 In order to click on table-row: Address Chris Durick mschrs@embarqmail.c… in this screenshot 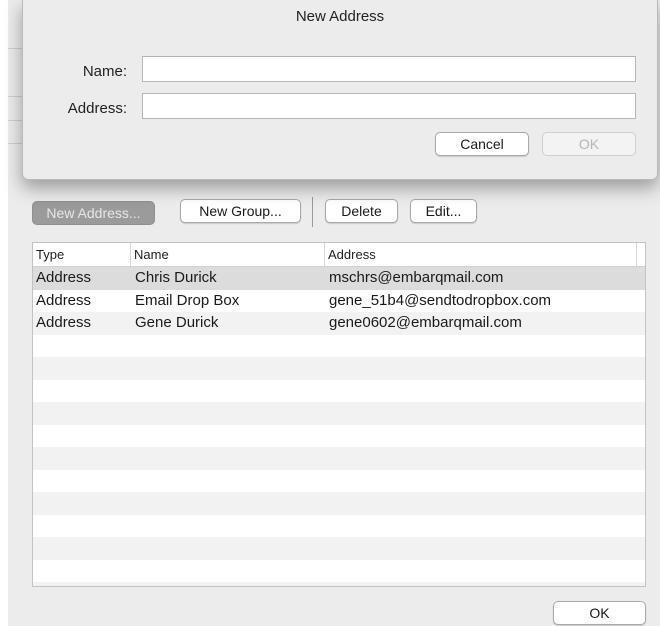, I will do `click(339, 278)`.